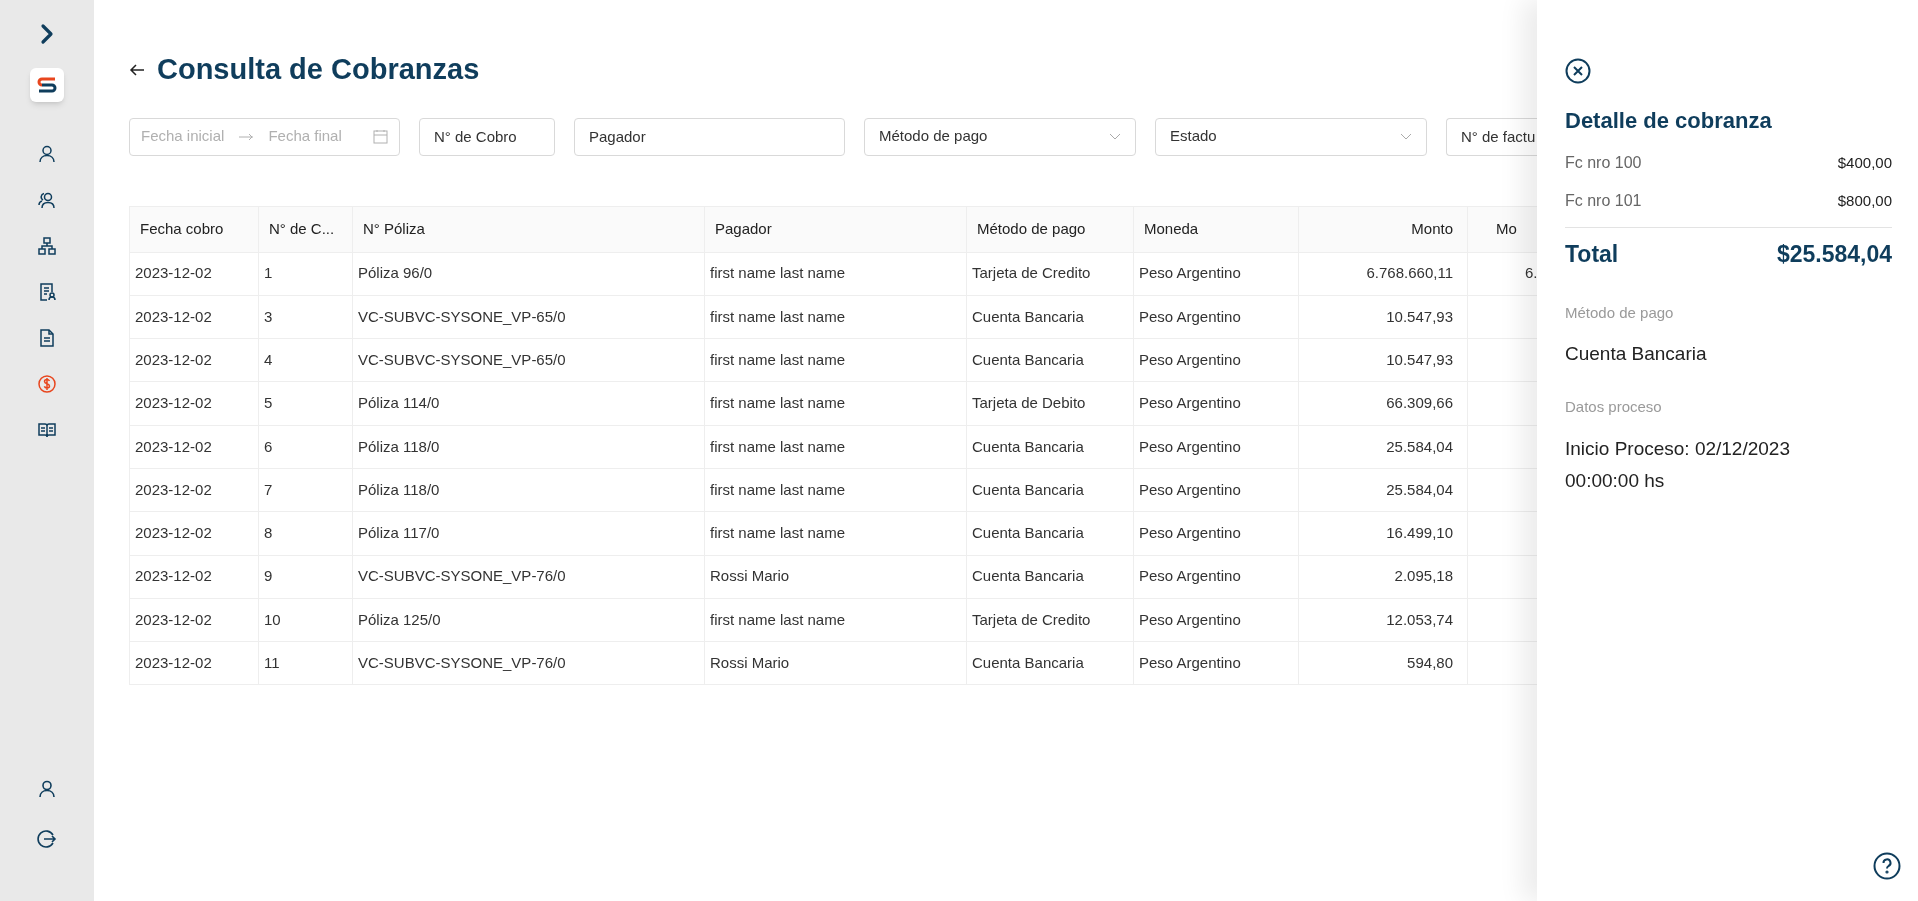  Describe the element at coordinates (1603, 201) in the screenshot. I see `invoice-label: Fc nro 101` at that location.